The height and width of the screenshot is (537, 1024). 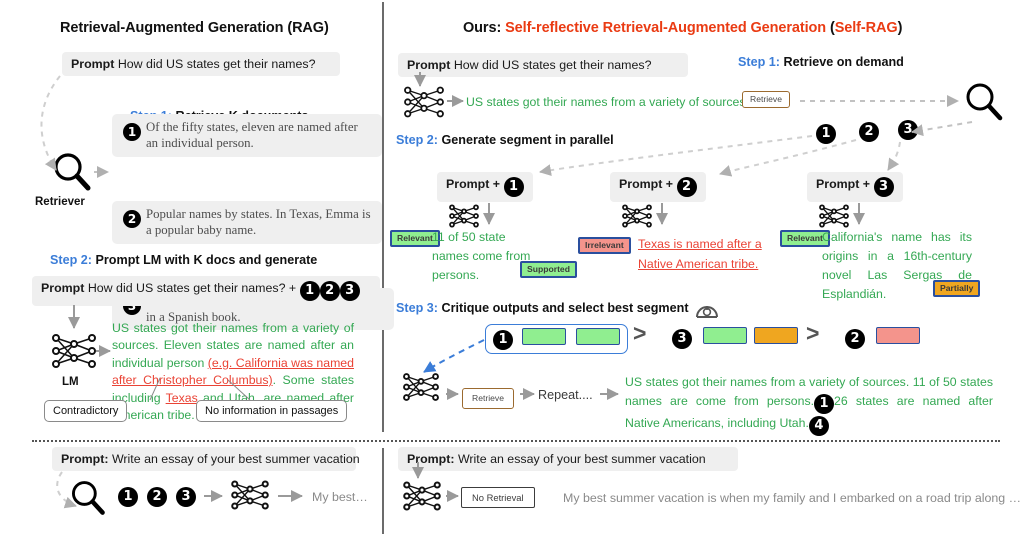 I want to click on title-ours-prefix: Ours:, so click(x=484, y=28).